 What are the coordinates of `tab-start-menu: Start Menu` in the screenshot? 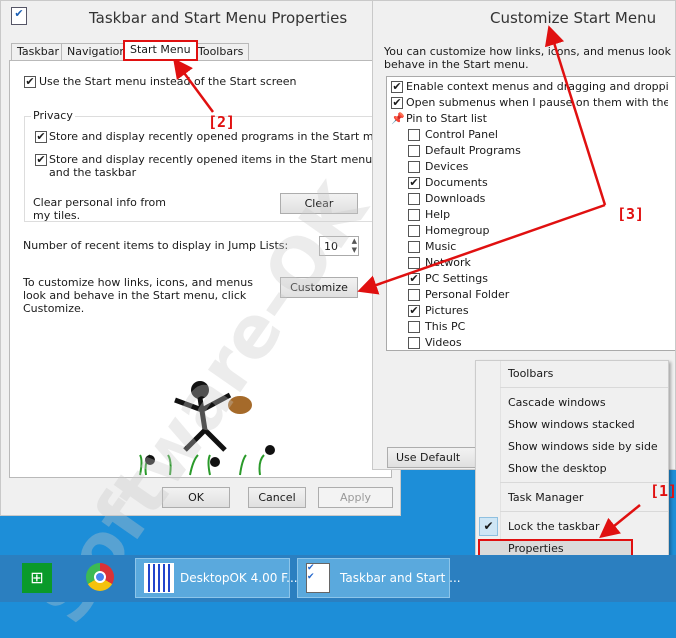 It's located at (160, 50).